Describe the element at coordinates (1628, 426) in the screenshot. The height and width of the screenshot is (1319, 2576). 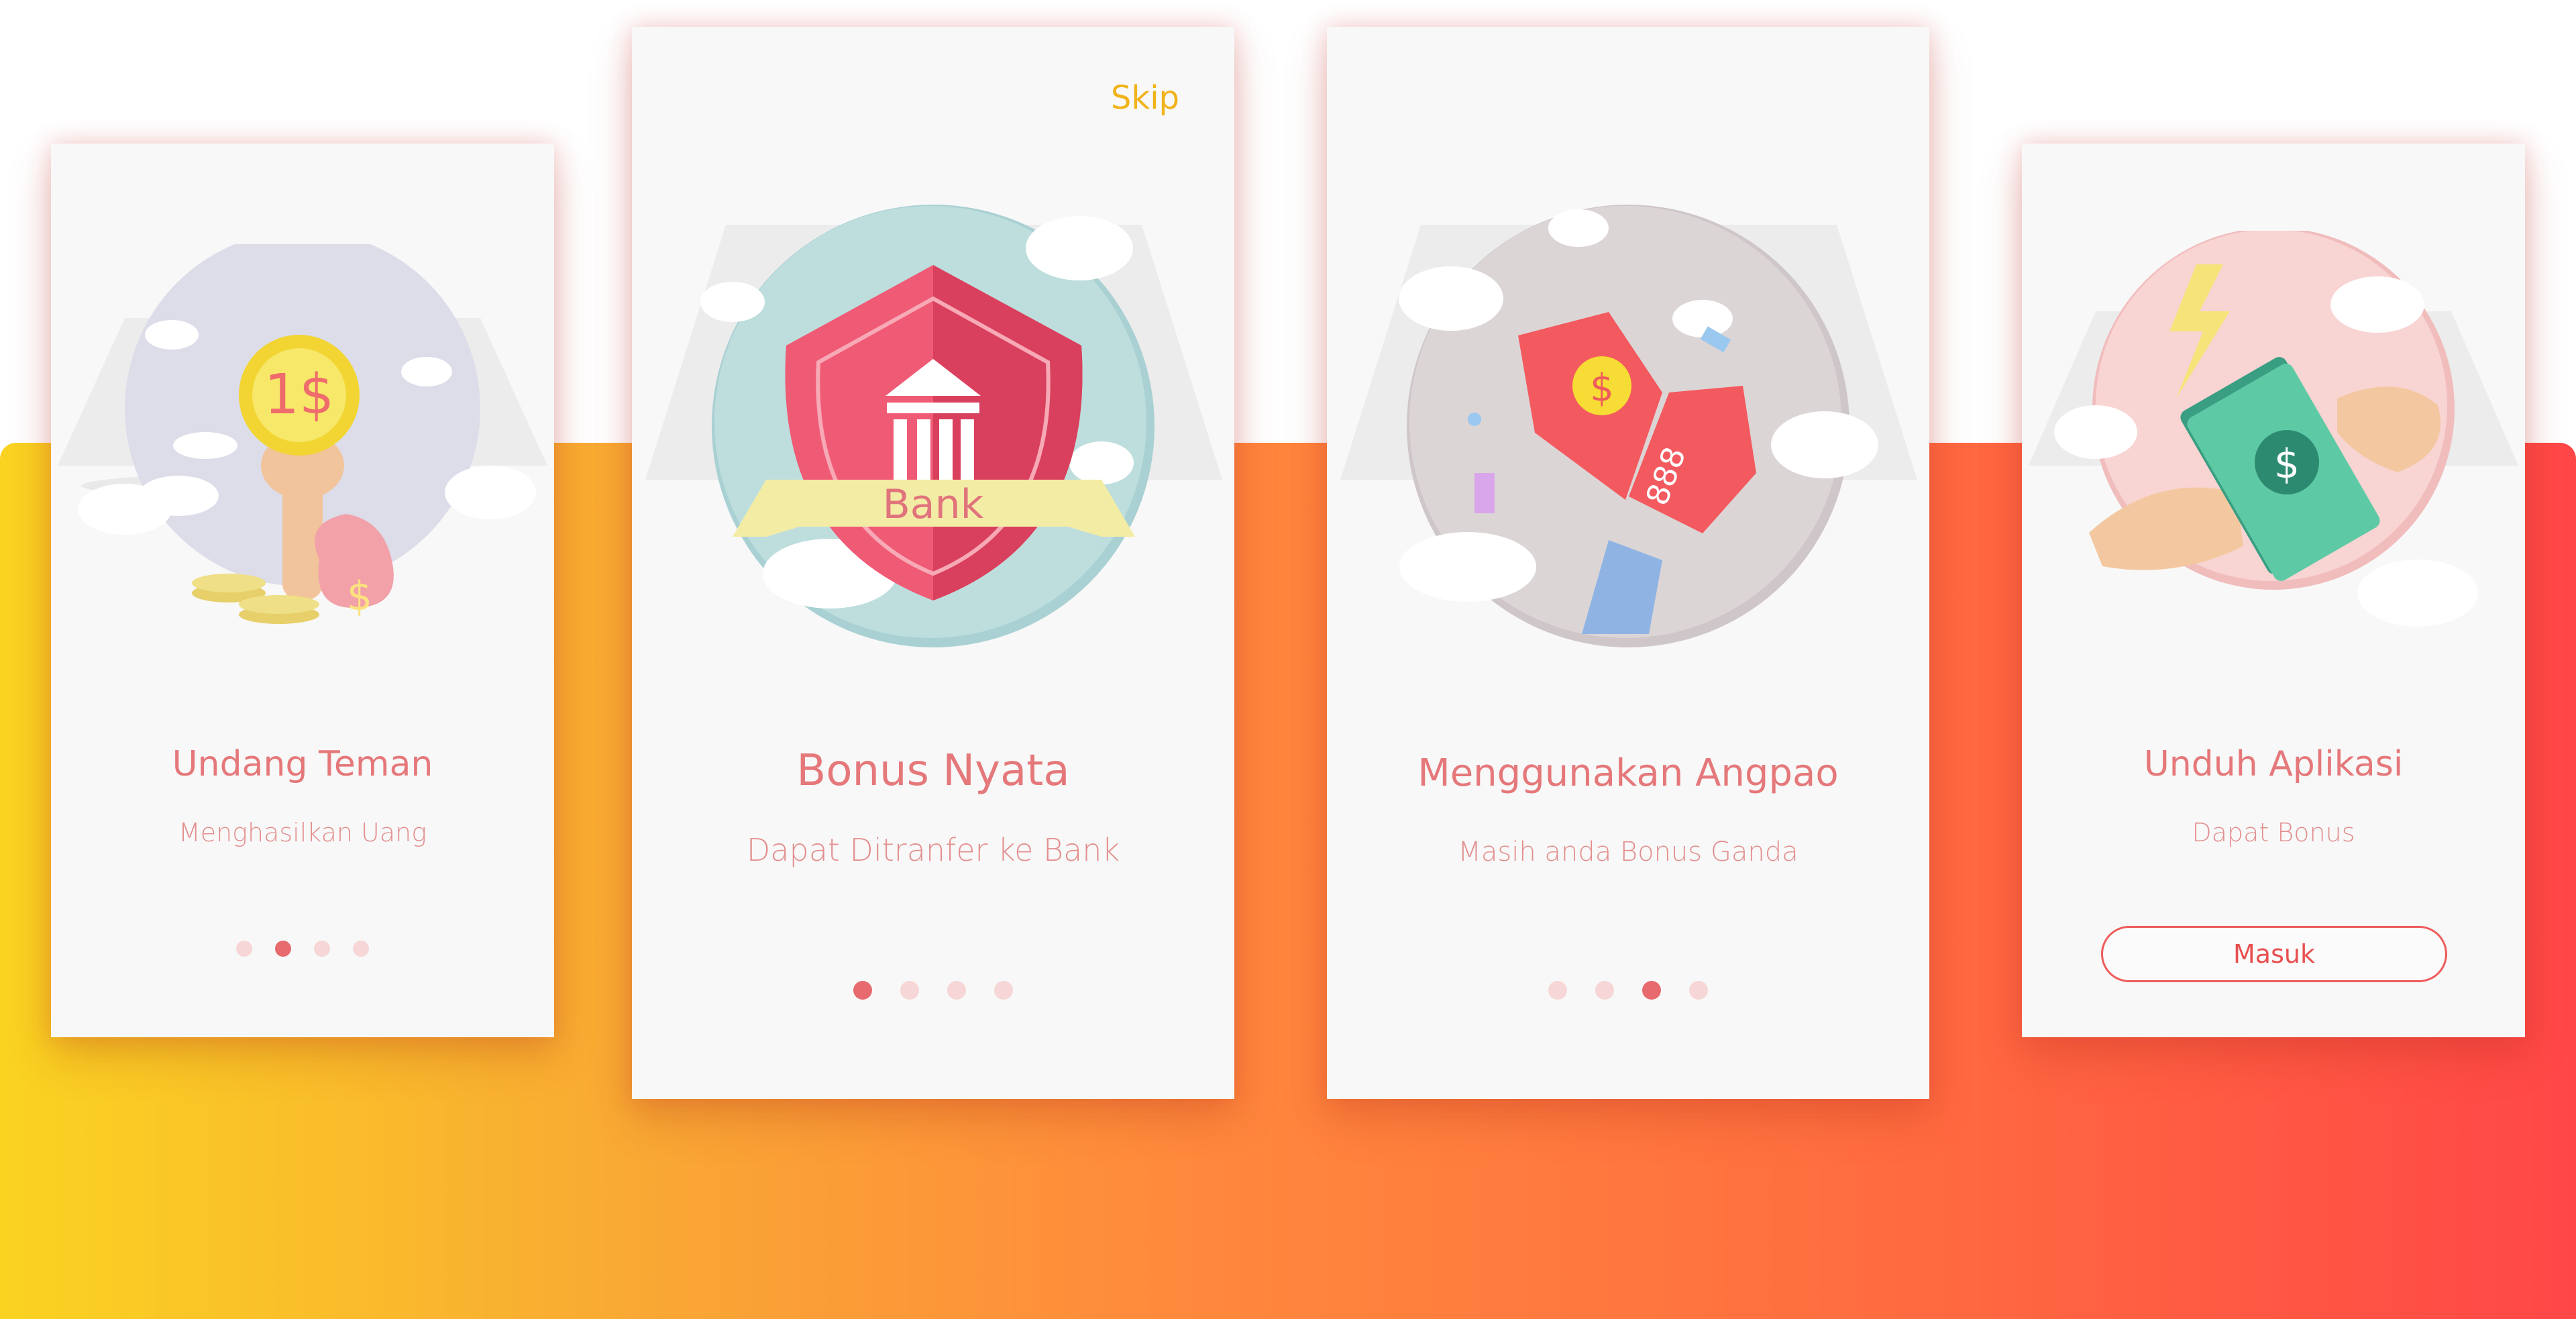
I see `red-envelope-icon: $ 888` at that location.